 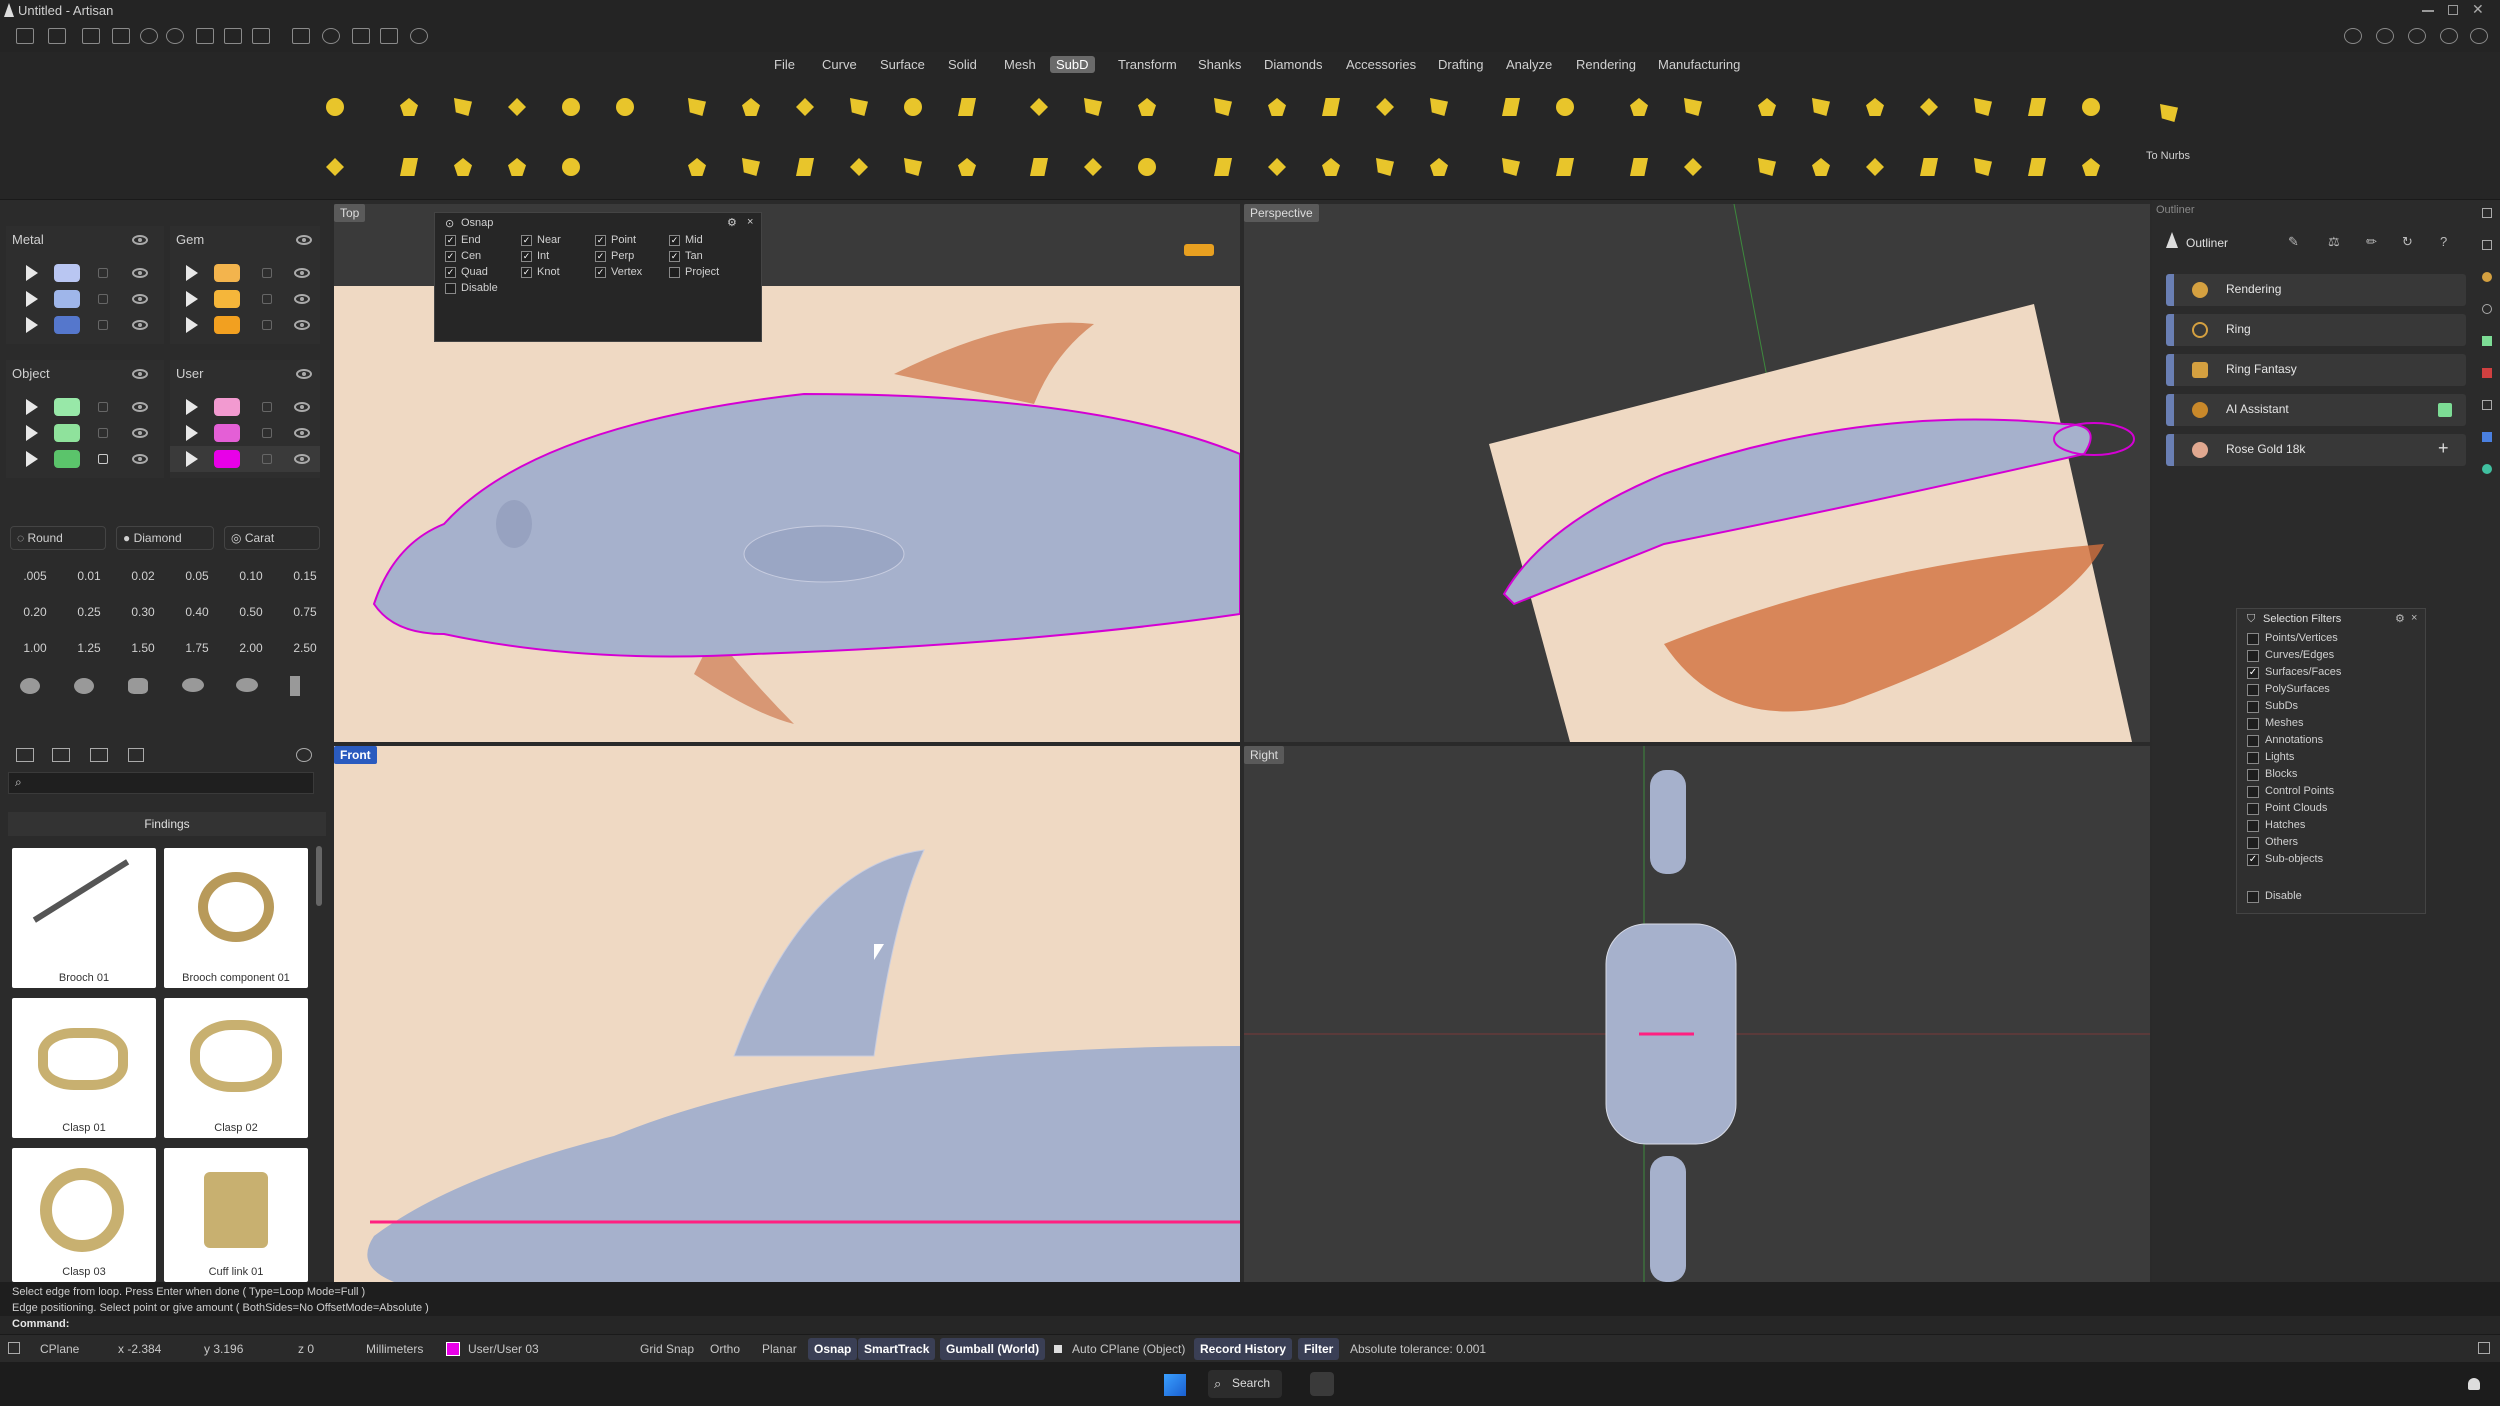 What do you see at coordinates (236, 1215) in the screenshot?
I see `finding-item: Cuff link 01` at bounding box center [236, 1215].